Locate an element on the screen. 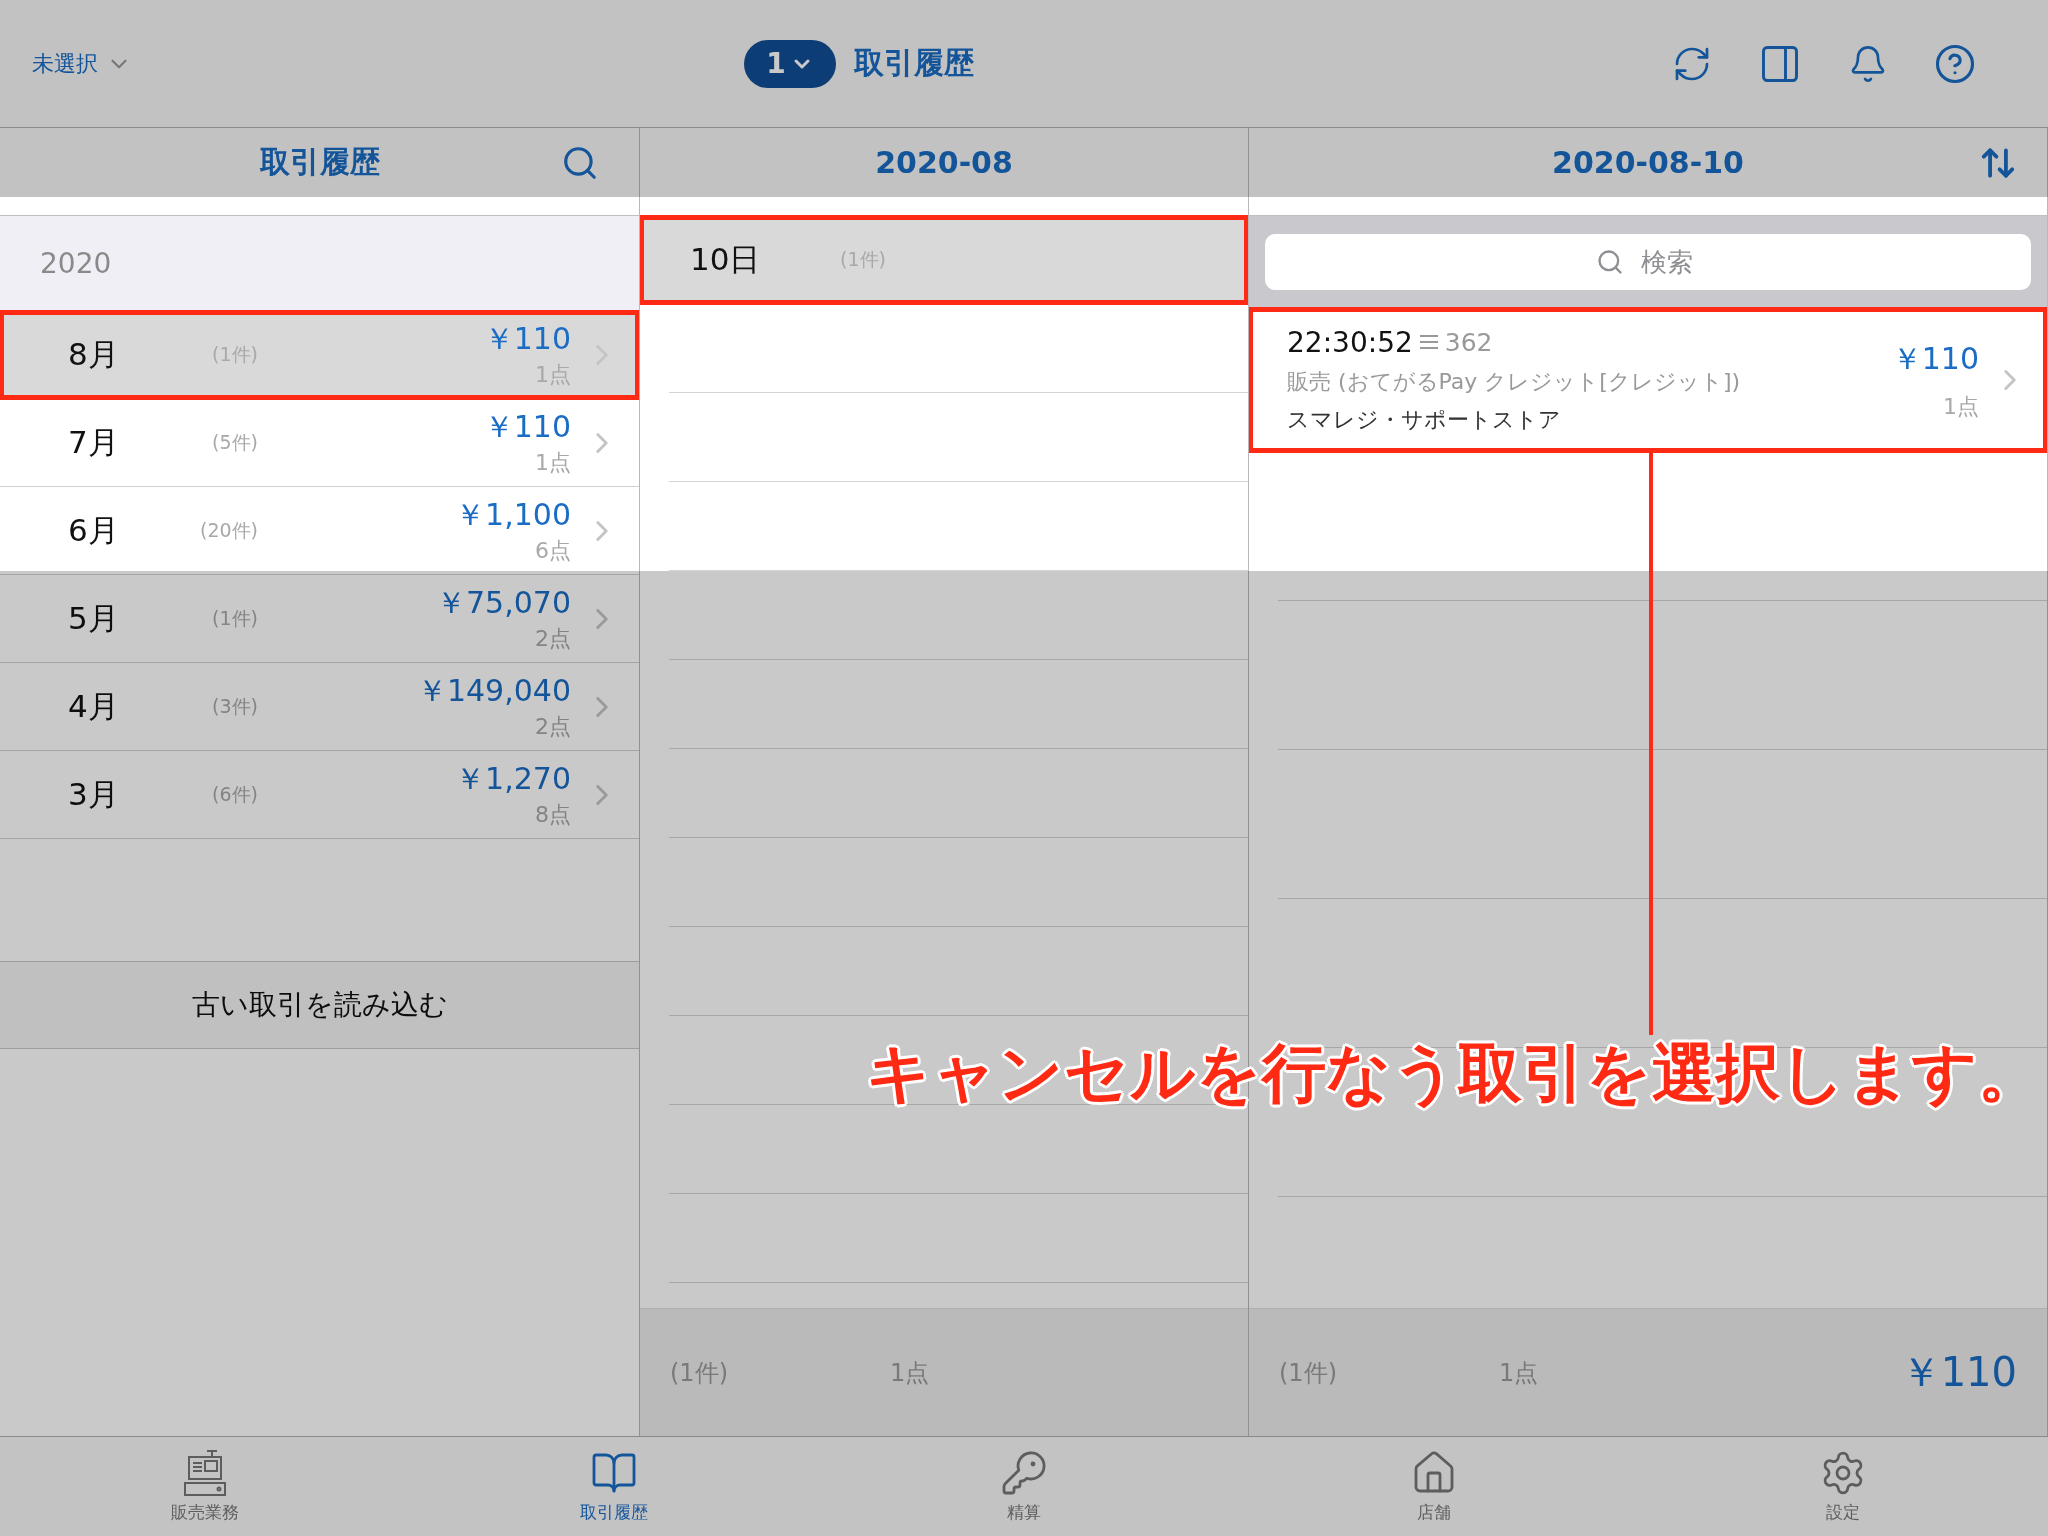  tab-bar-item: 販売業務 is located at coordinates (204, 1486).